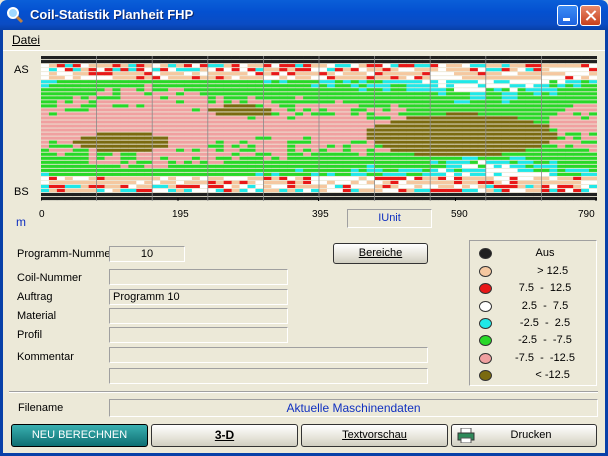 This screenshot has width=608, height=456. I want to click on close-button, so click(590, 15).